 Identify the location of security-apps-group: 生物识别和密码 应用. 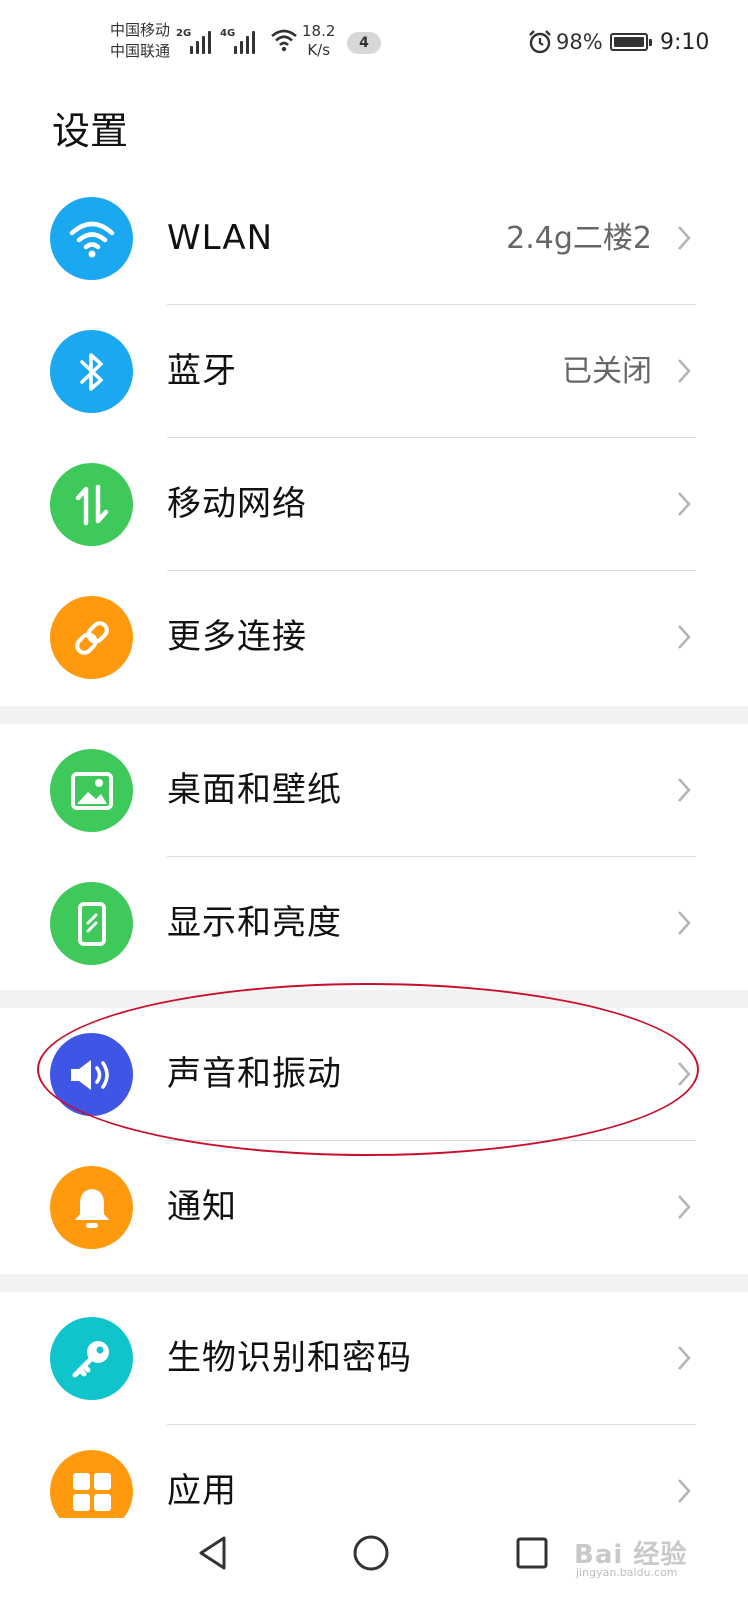
(374, 1405).